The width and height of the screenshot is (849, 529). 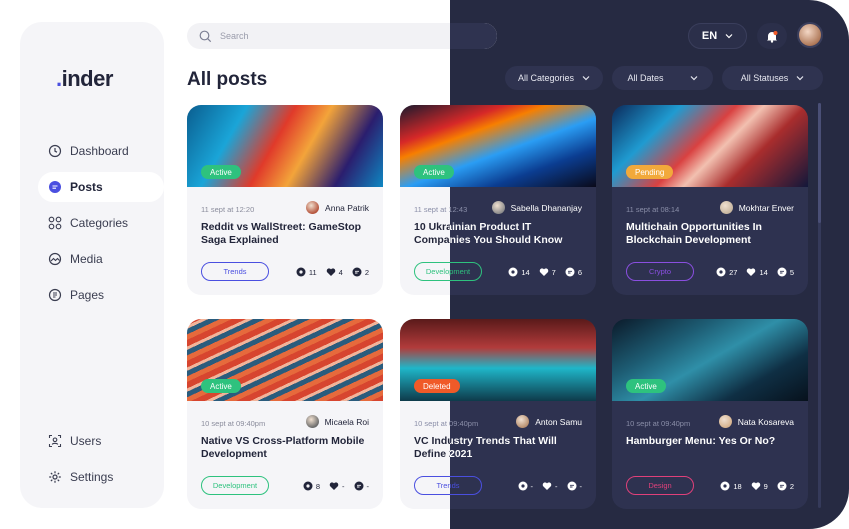 I want to click on status-badge: Deleted, so click(x=437, y=386).